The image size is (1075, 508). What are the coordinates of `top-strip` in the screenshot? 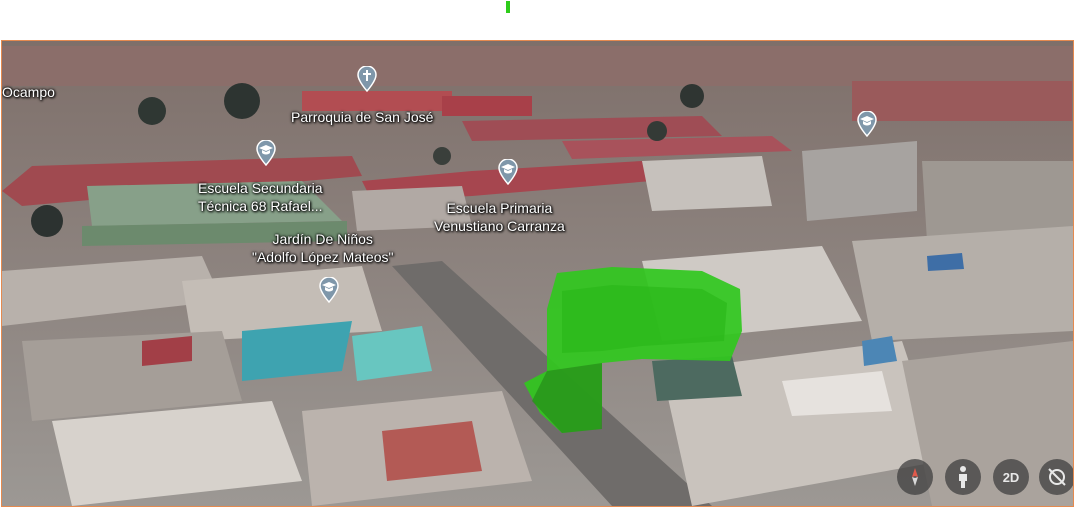 It's located at (537, 20).